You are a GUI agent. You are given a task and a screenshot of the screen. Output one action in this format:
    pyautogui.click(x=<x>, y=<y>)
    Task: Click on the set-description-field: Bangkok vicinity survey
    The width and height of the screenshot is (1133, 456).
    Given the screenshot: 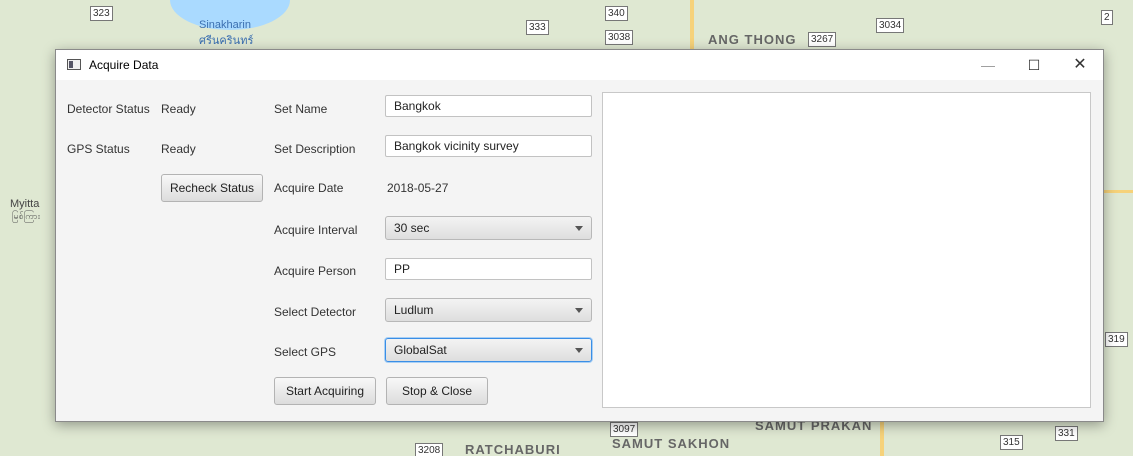 What is the action you would take?
    pyautogui.click(x=488, y=146)
    